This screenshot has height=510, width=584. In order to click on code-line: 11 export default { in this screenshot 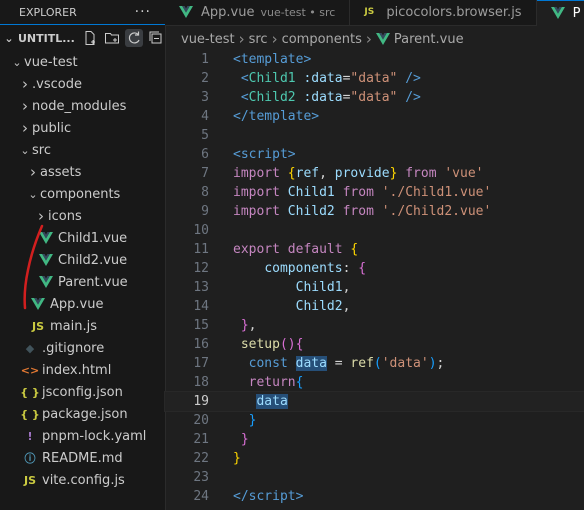, I will do `click(374, 249)`.